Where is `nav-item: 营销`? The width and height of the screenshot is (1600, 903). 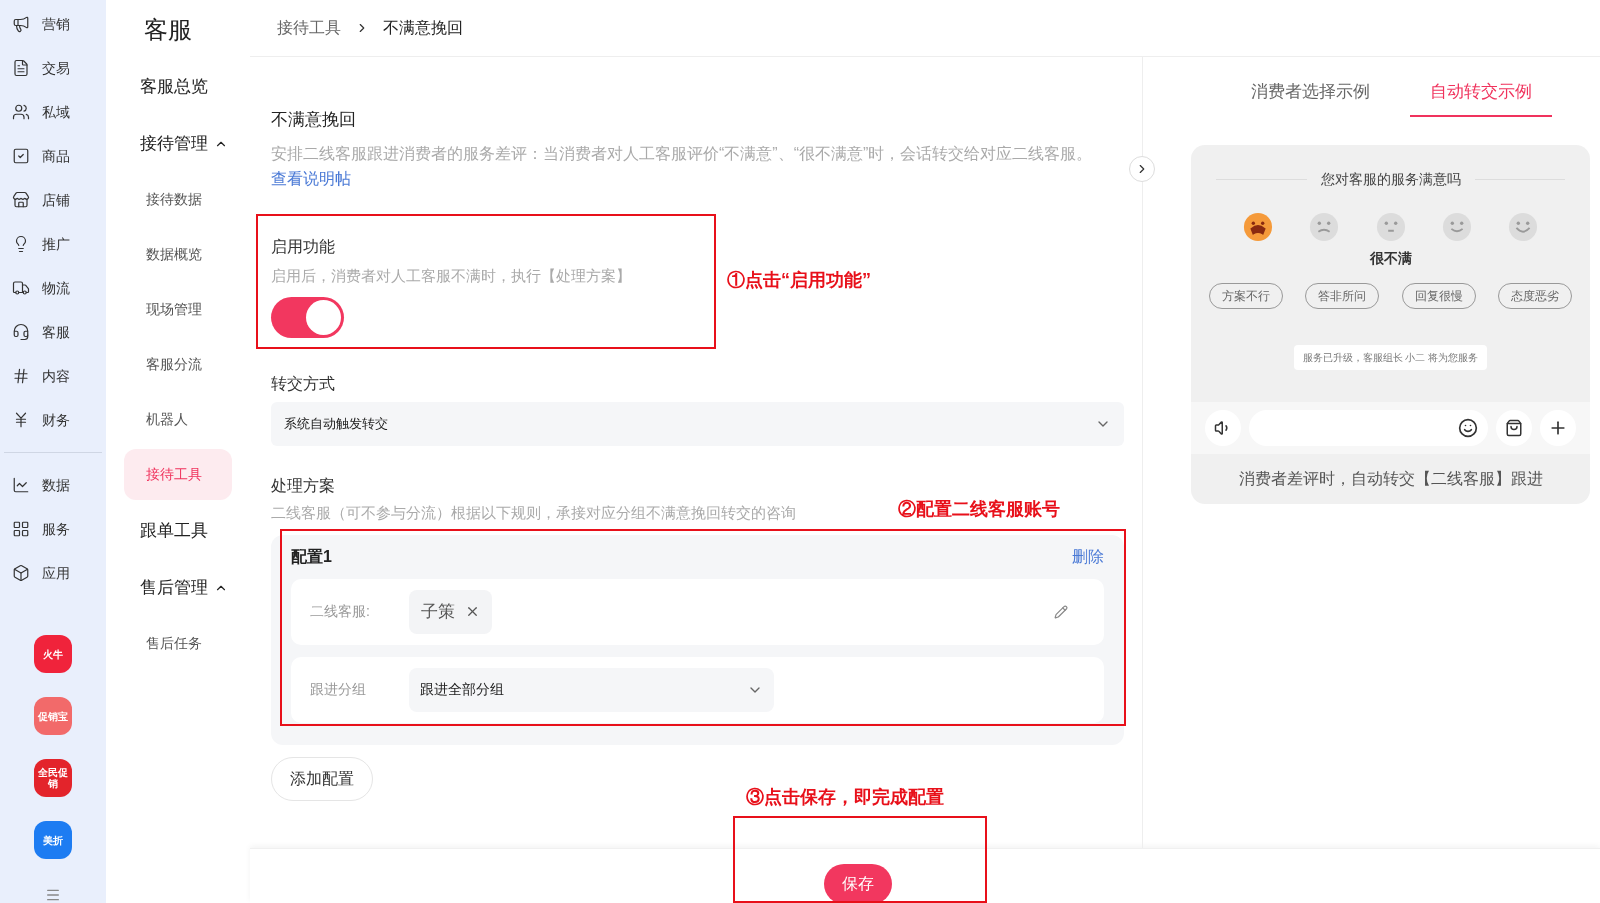
nav-item: 营销 is located at coordinates (53, 24).